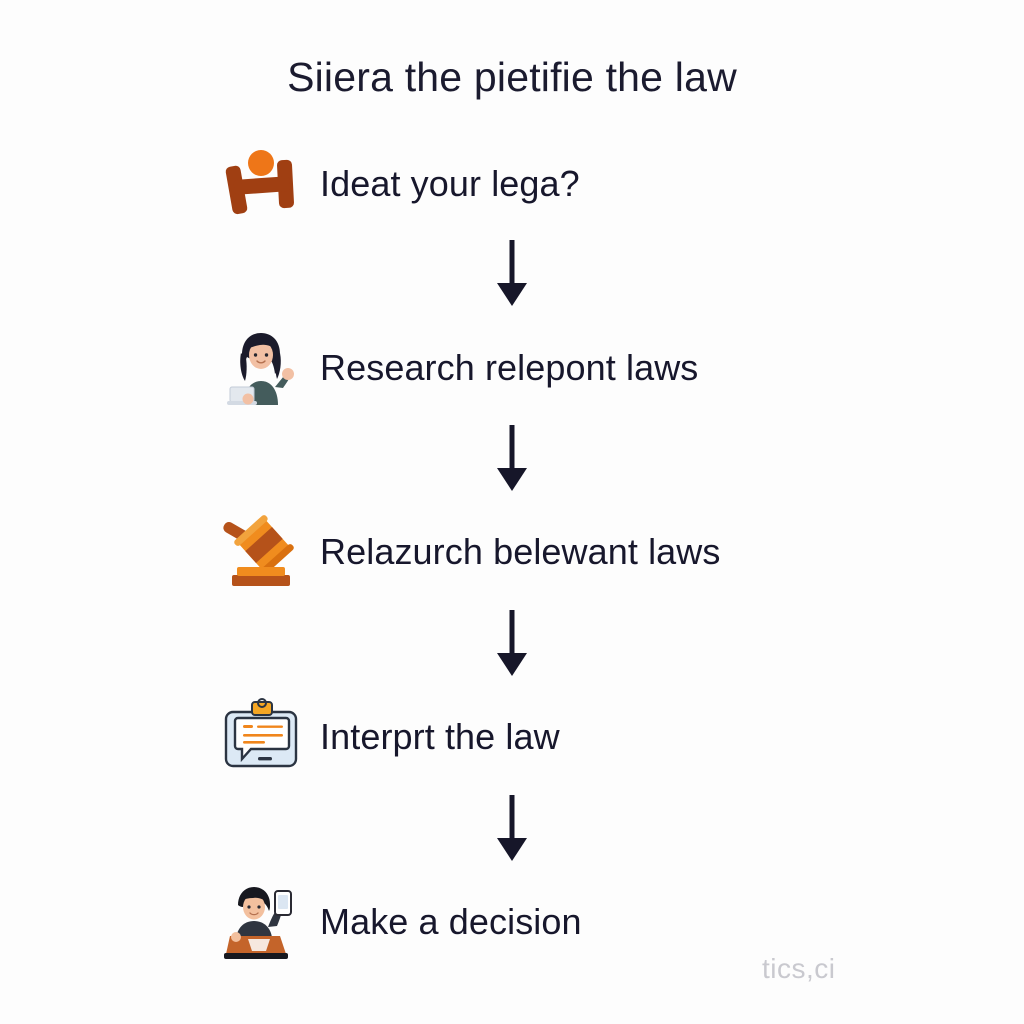  What do you see at coordinates (261, 922) in the screenshot?
I see `person-with-phone-laptop-icon` at bounding box center [261, 922].